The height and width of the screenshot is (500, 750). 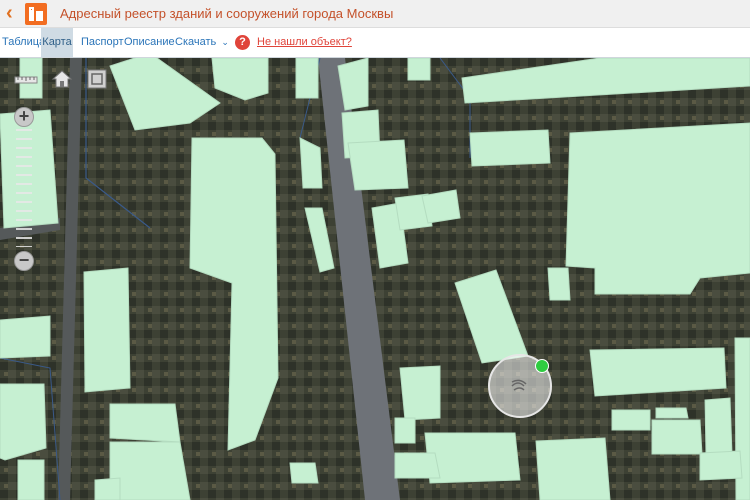 I want to click on tab-download: Скачать ⌄, so click(x=202, y=42).